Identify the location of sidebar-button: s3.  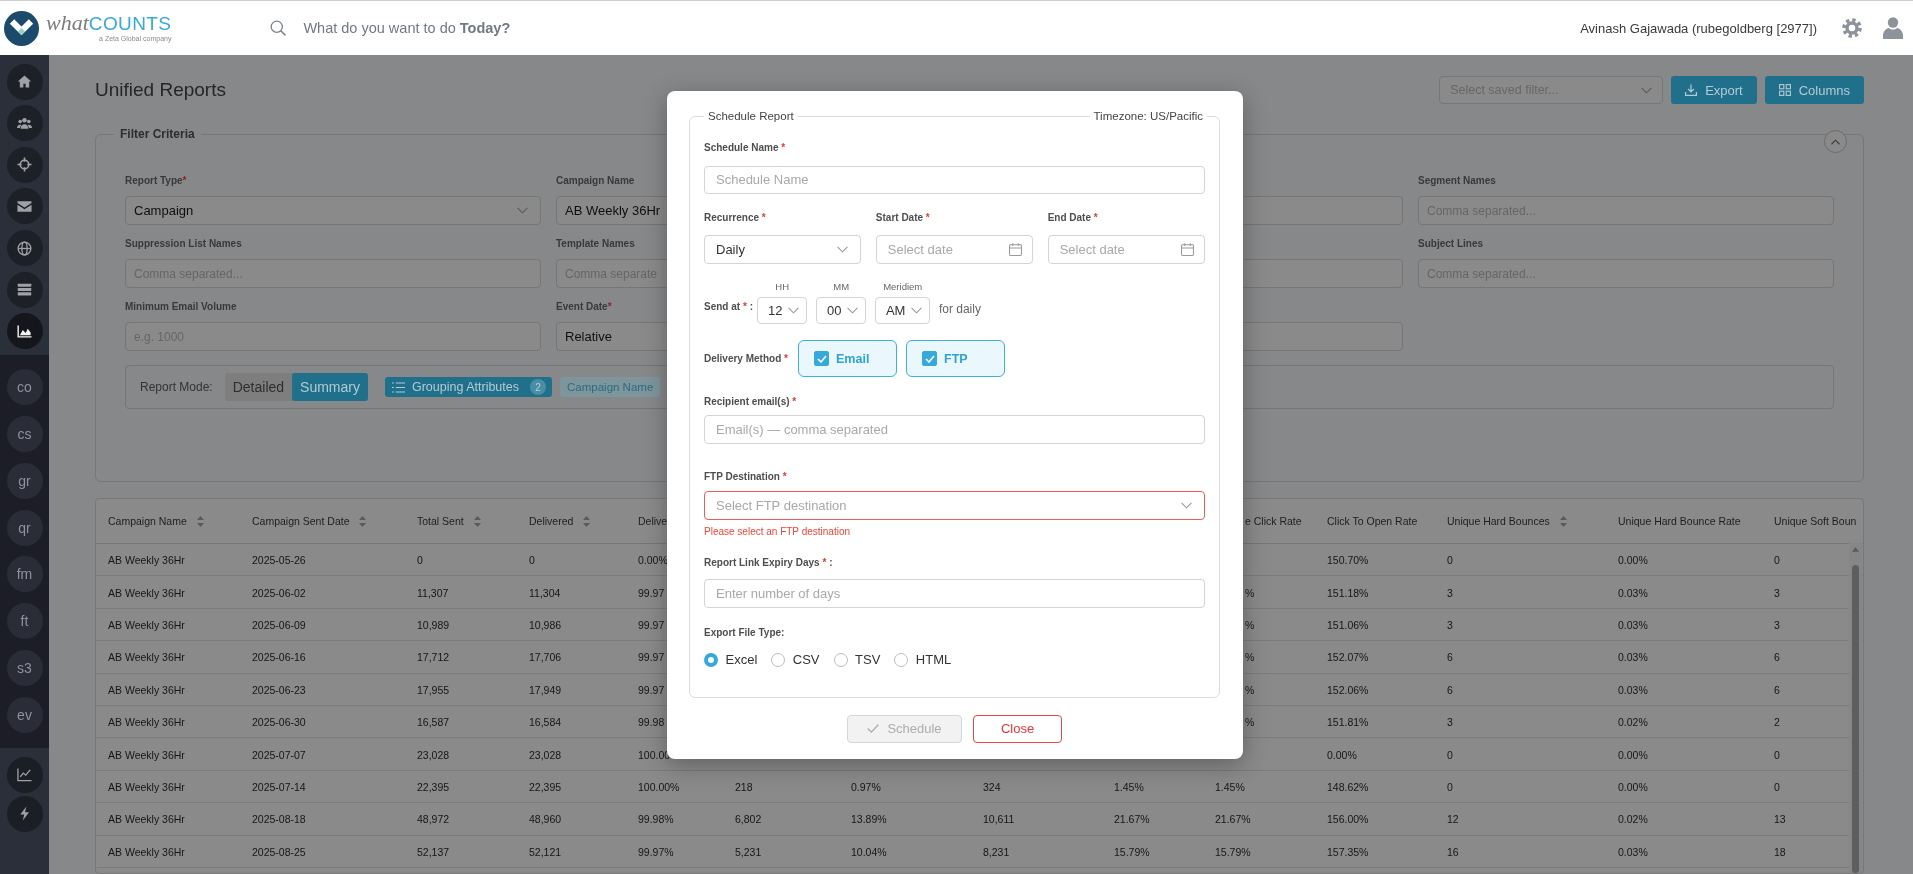
(24, 668).